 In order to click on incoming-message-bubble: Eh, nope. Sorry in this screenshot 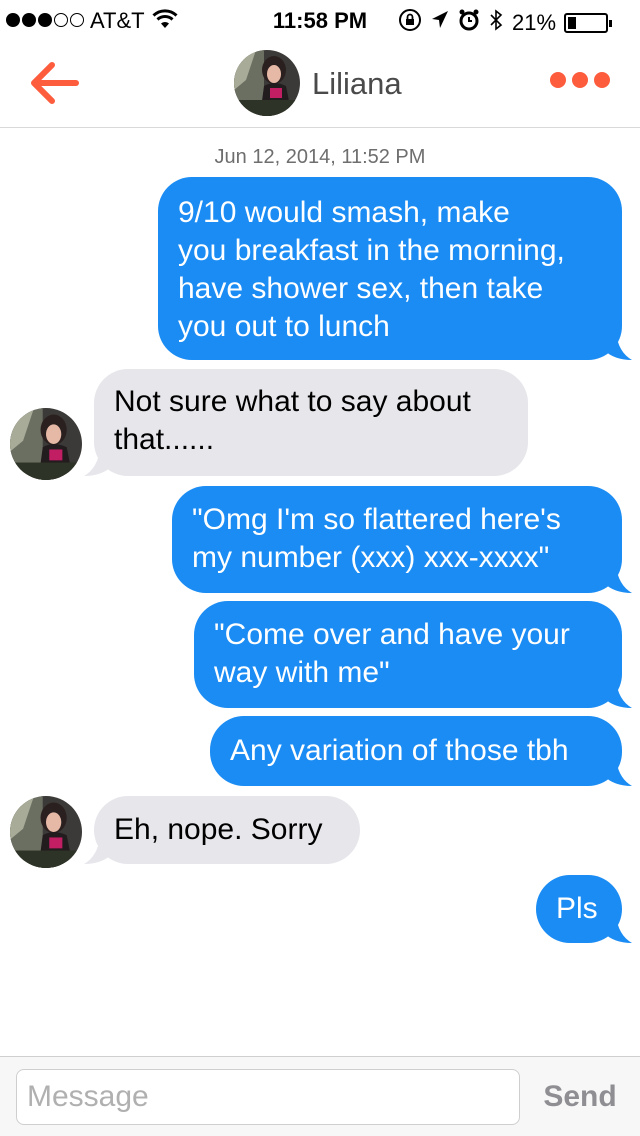, I will do `click(222, 830)`.